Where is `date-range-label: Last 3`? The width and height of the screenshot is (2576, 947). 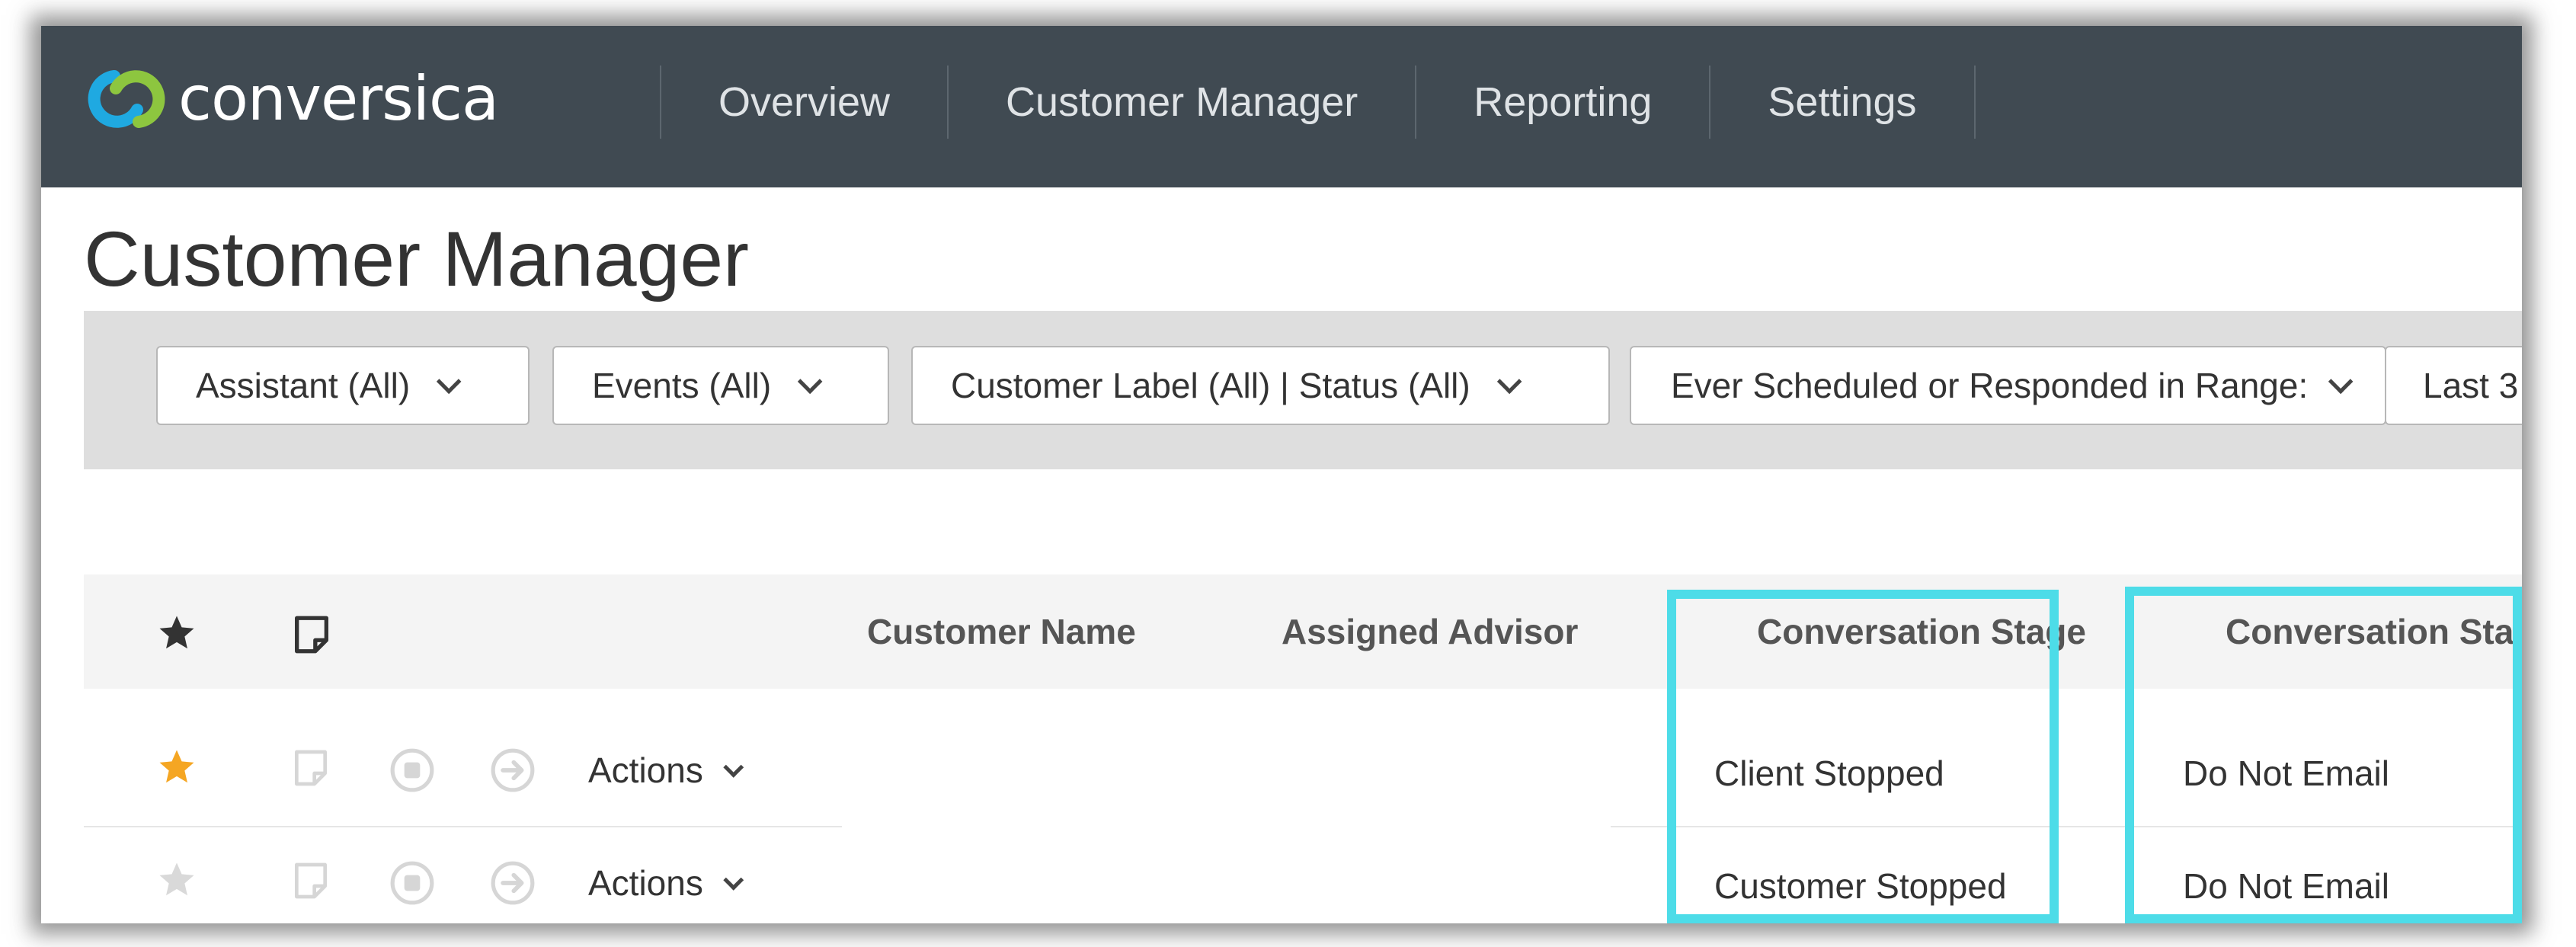
date-range-label: Last 3 is located at coordinates (2471, 385).